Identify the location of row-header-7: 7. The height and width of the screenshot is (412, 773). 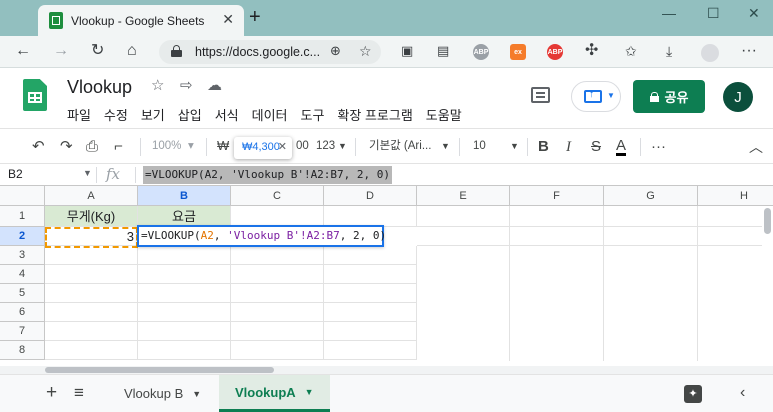
(22, 331).